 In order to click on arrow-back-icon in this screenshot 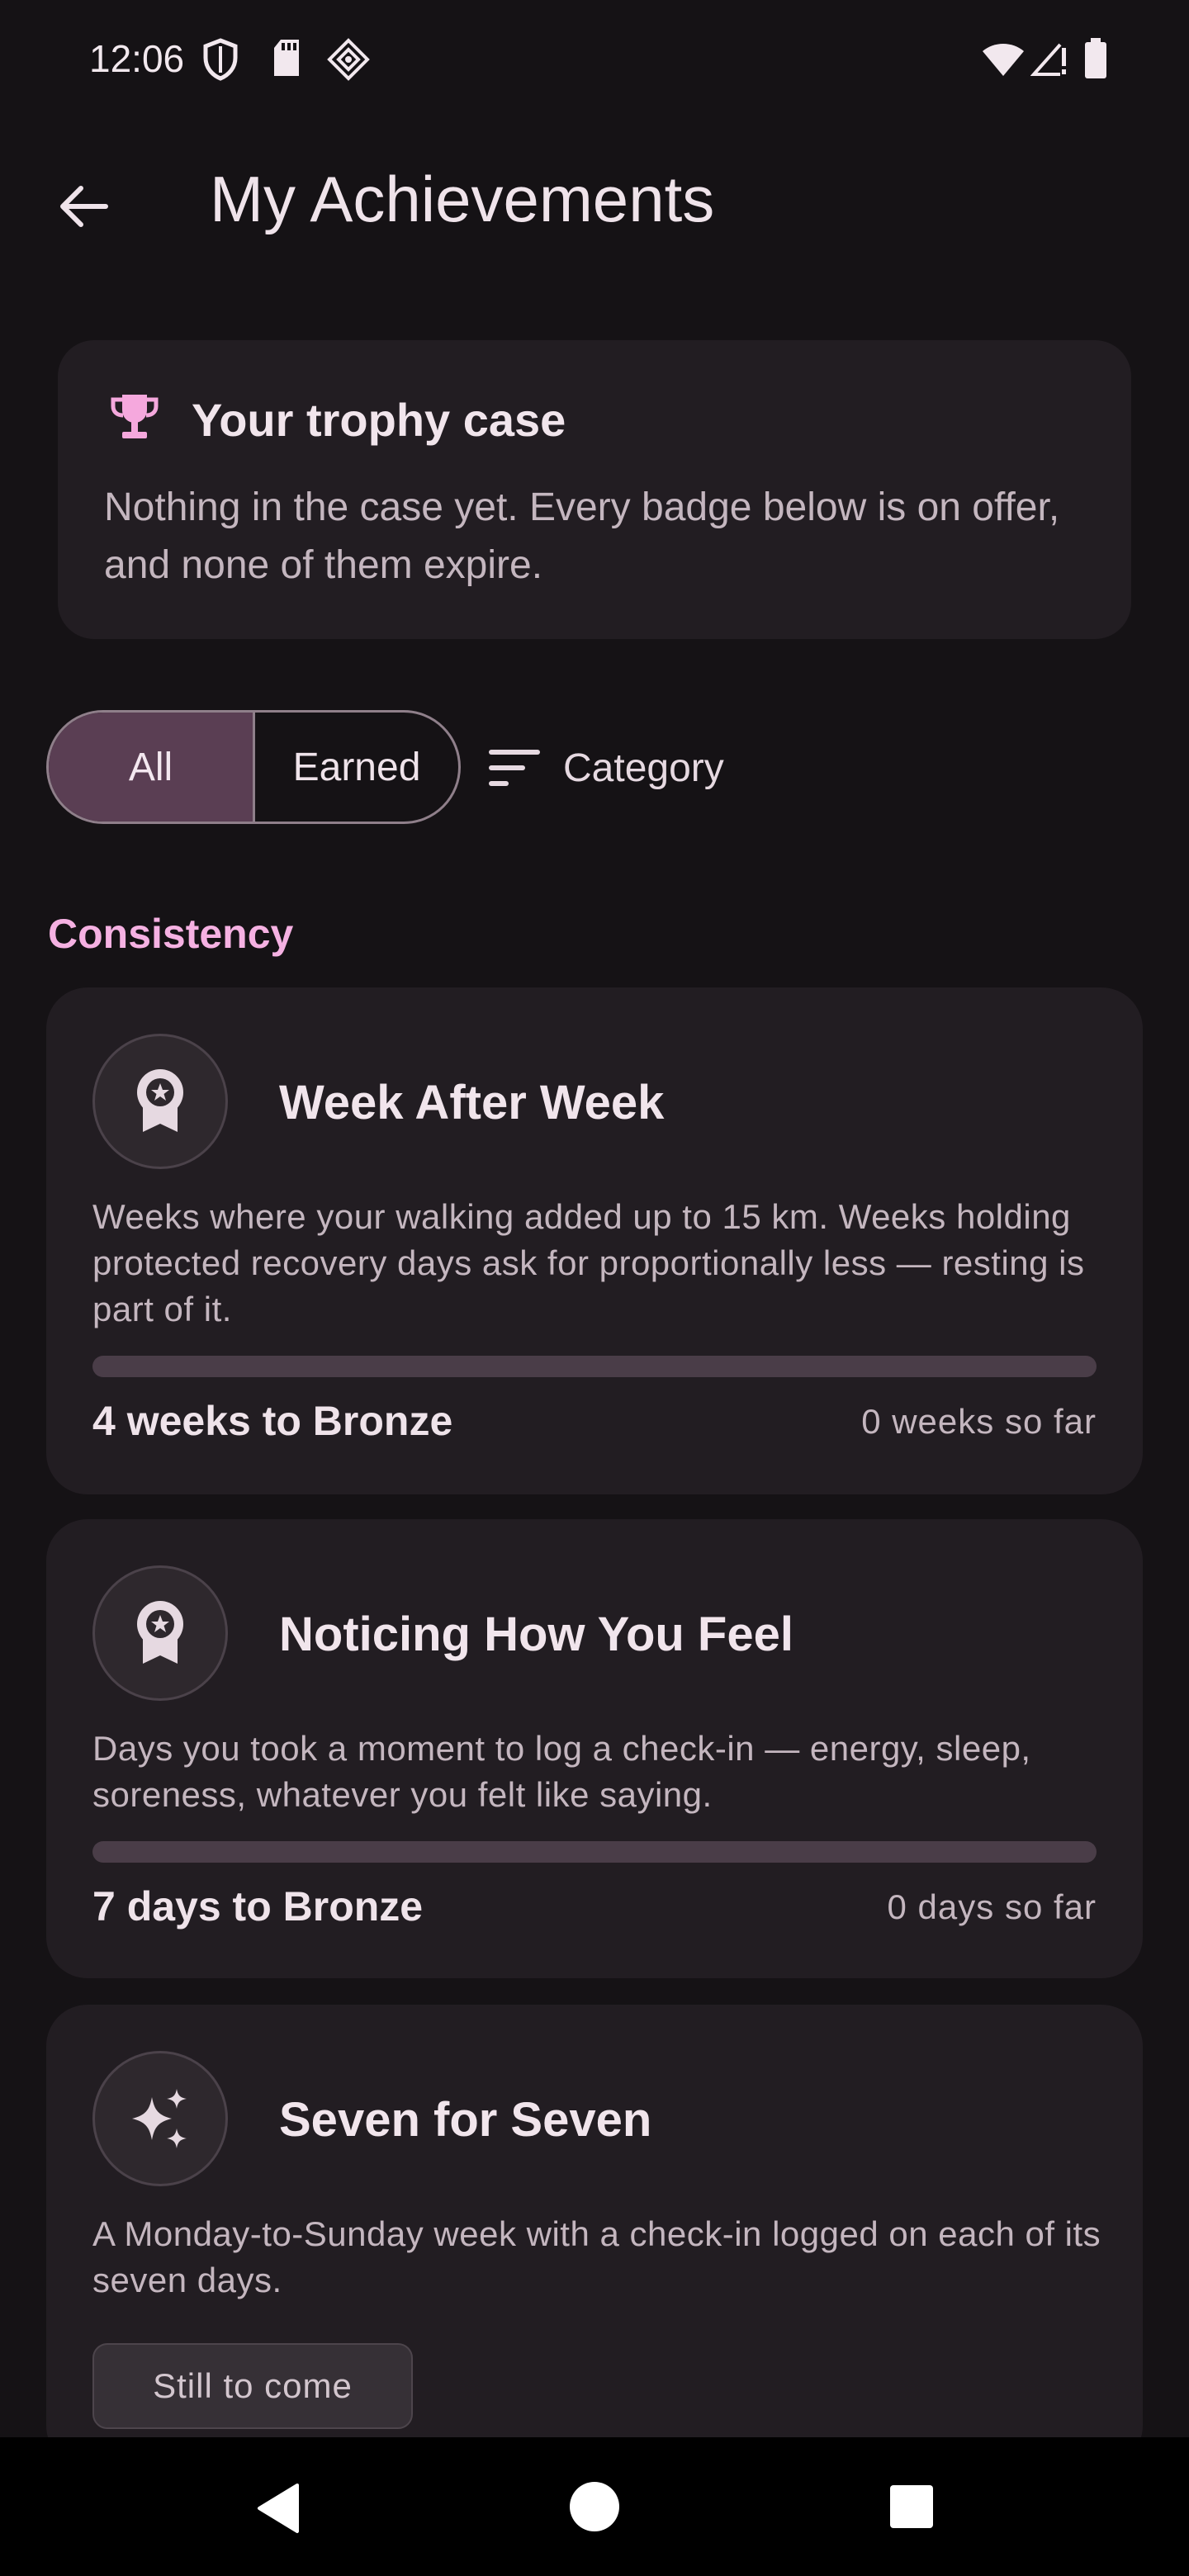, I will do `click(84, 206)`.